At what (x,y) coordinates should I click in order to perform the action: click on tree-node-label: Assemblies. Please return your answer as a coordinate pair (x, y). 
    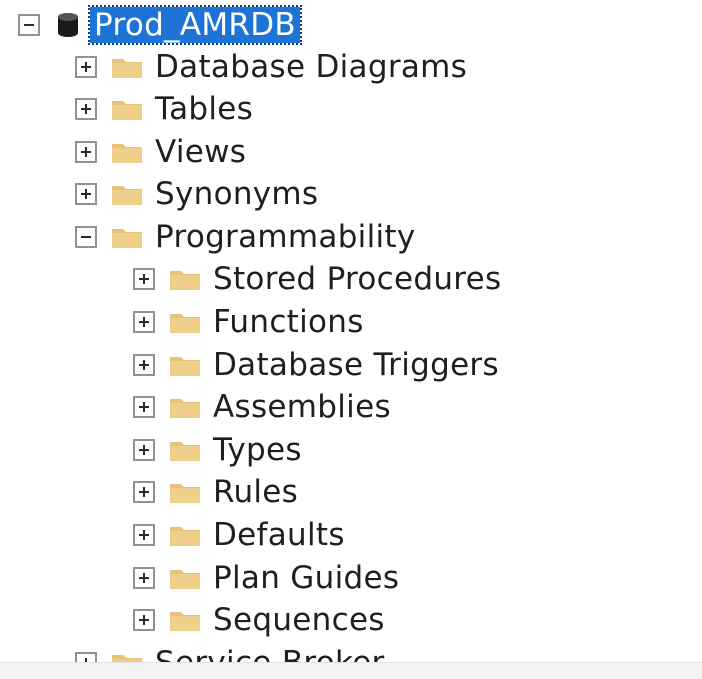
    Looking at the image, I should click on (302, 407).